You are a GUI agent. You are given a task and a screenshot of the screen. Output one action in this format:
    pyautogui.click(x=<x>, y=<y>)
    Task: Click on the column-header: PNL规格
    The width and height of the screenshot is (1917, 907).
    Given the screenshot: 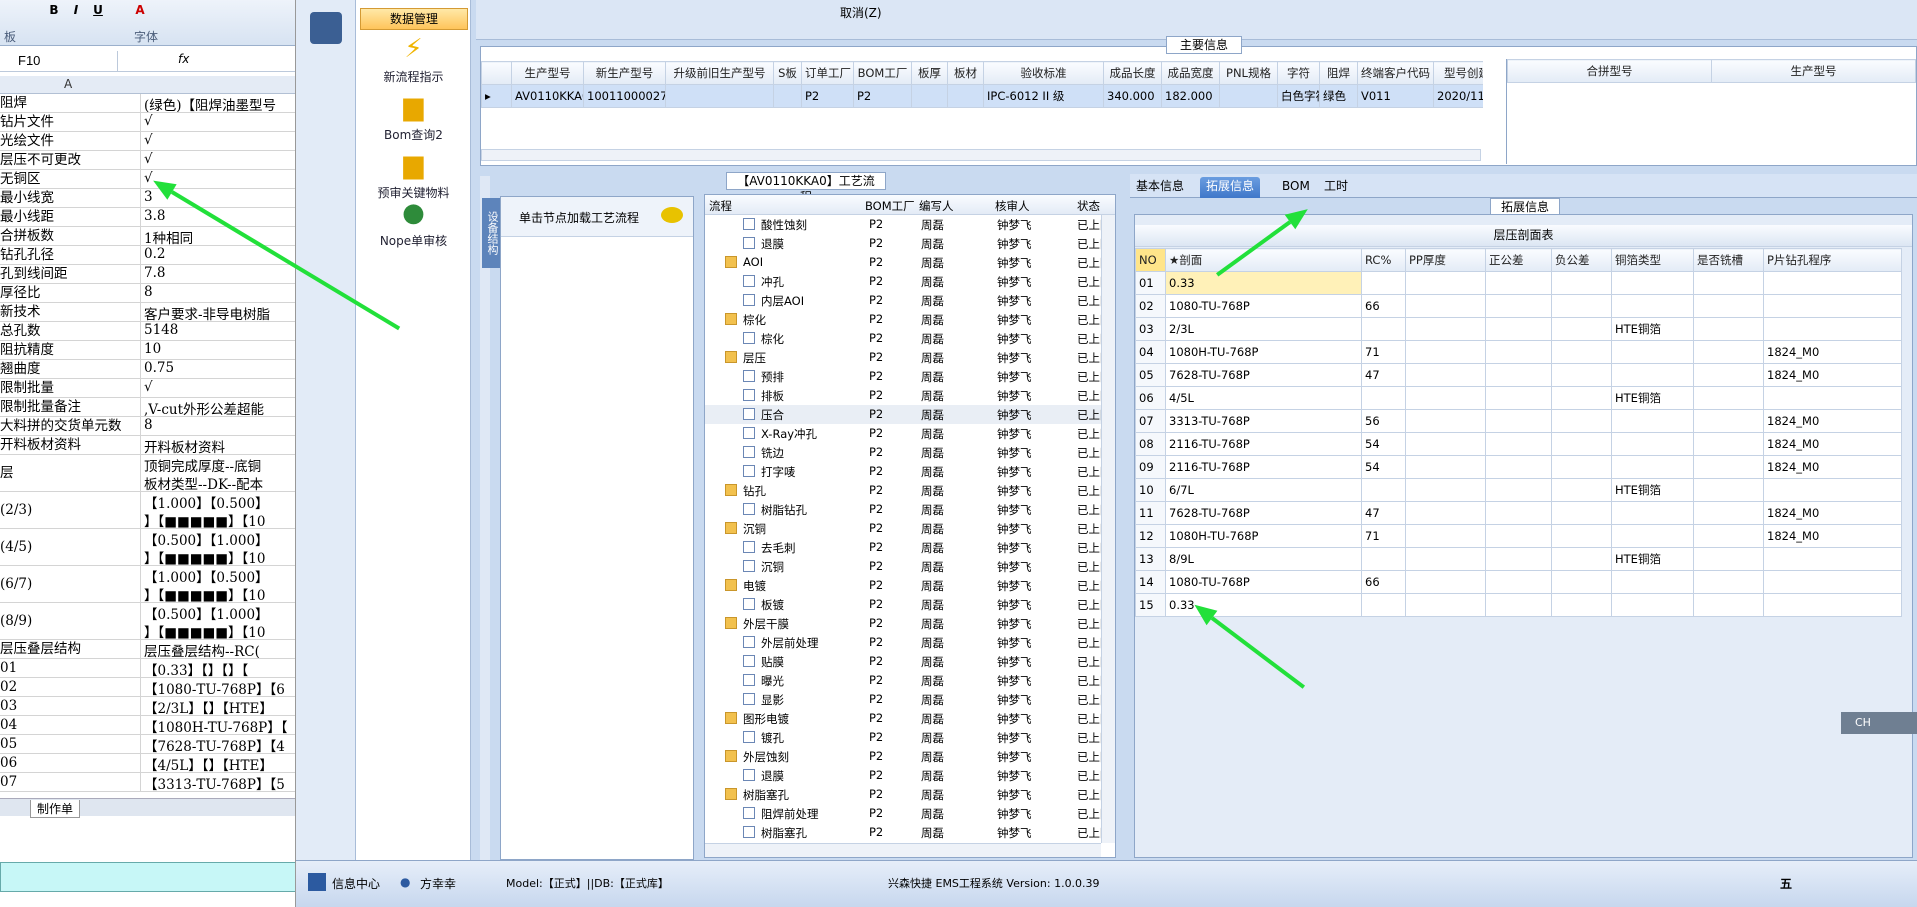 What is the action you would take?
    pyautogui.click(x=1248, y=73)
    